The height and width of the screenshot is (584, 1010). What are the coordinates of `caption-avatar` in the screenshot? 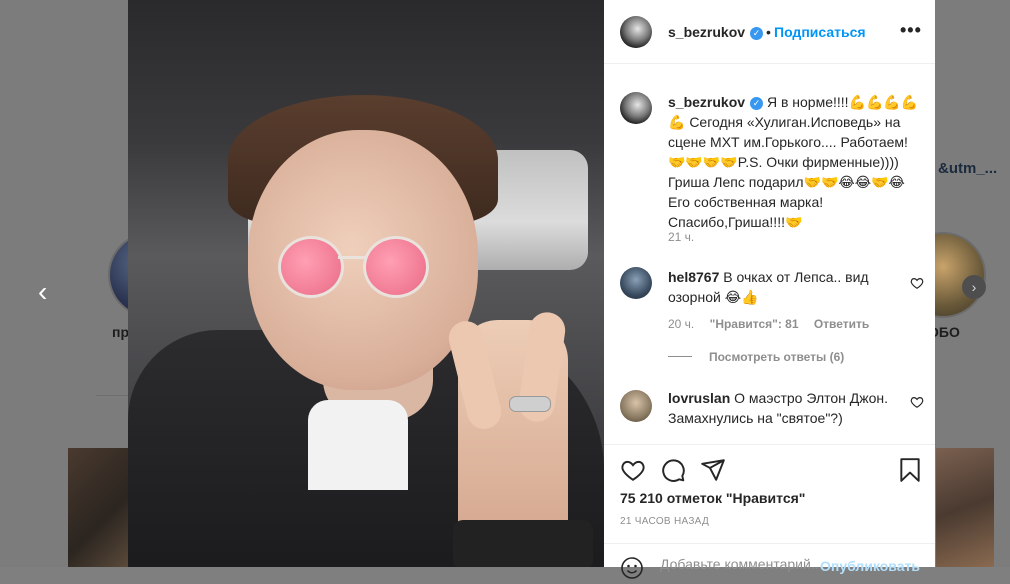 It's located at (636, 108).